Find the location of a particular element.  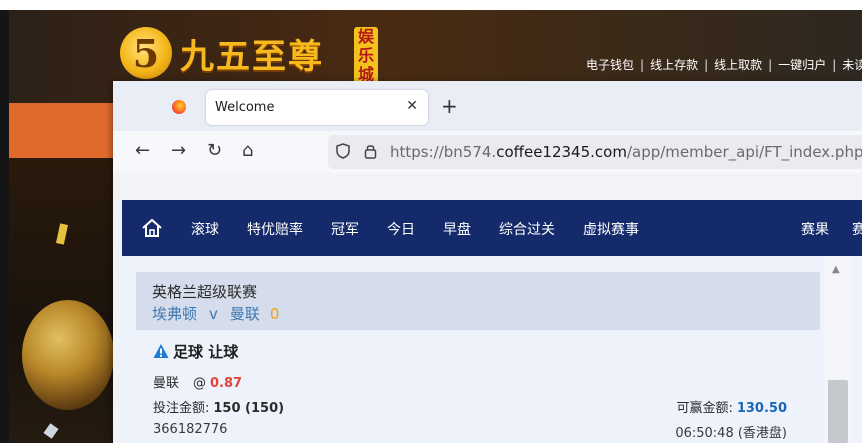

logo-badge-char: 乐 is located at coordinates (365, 55).